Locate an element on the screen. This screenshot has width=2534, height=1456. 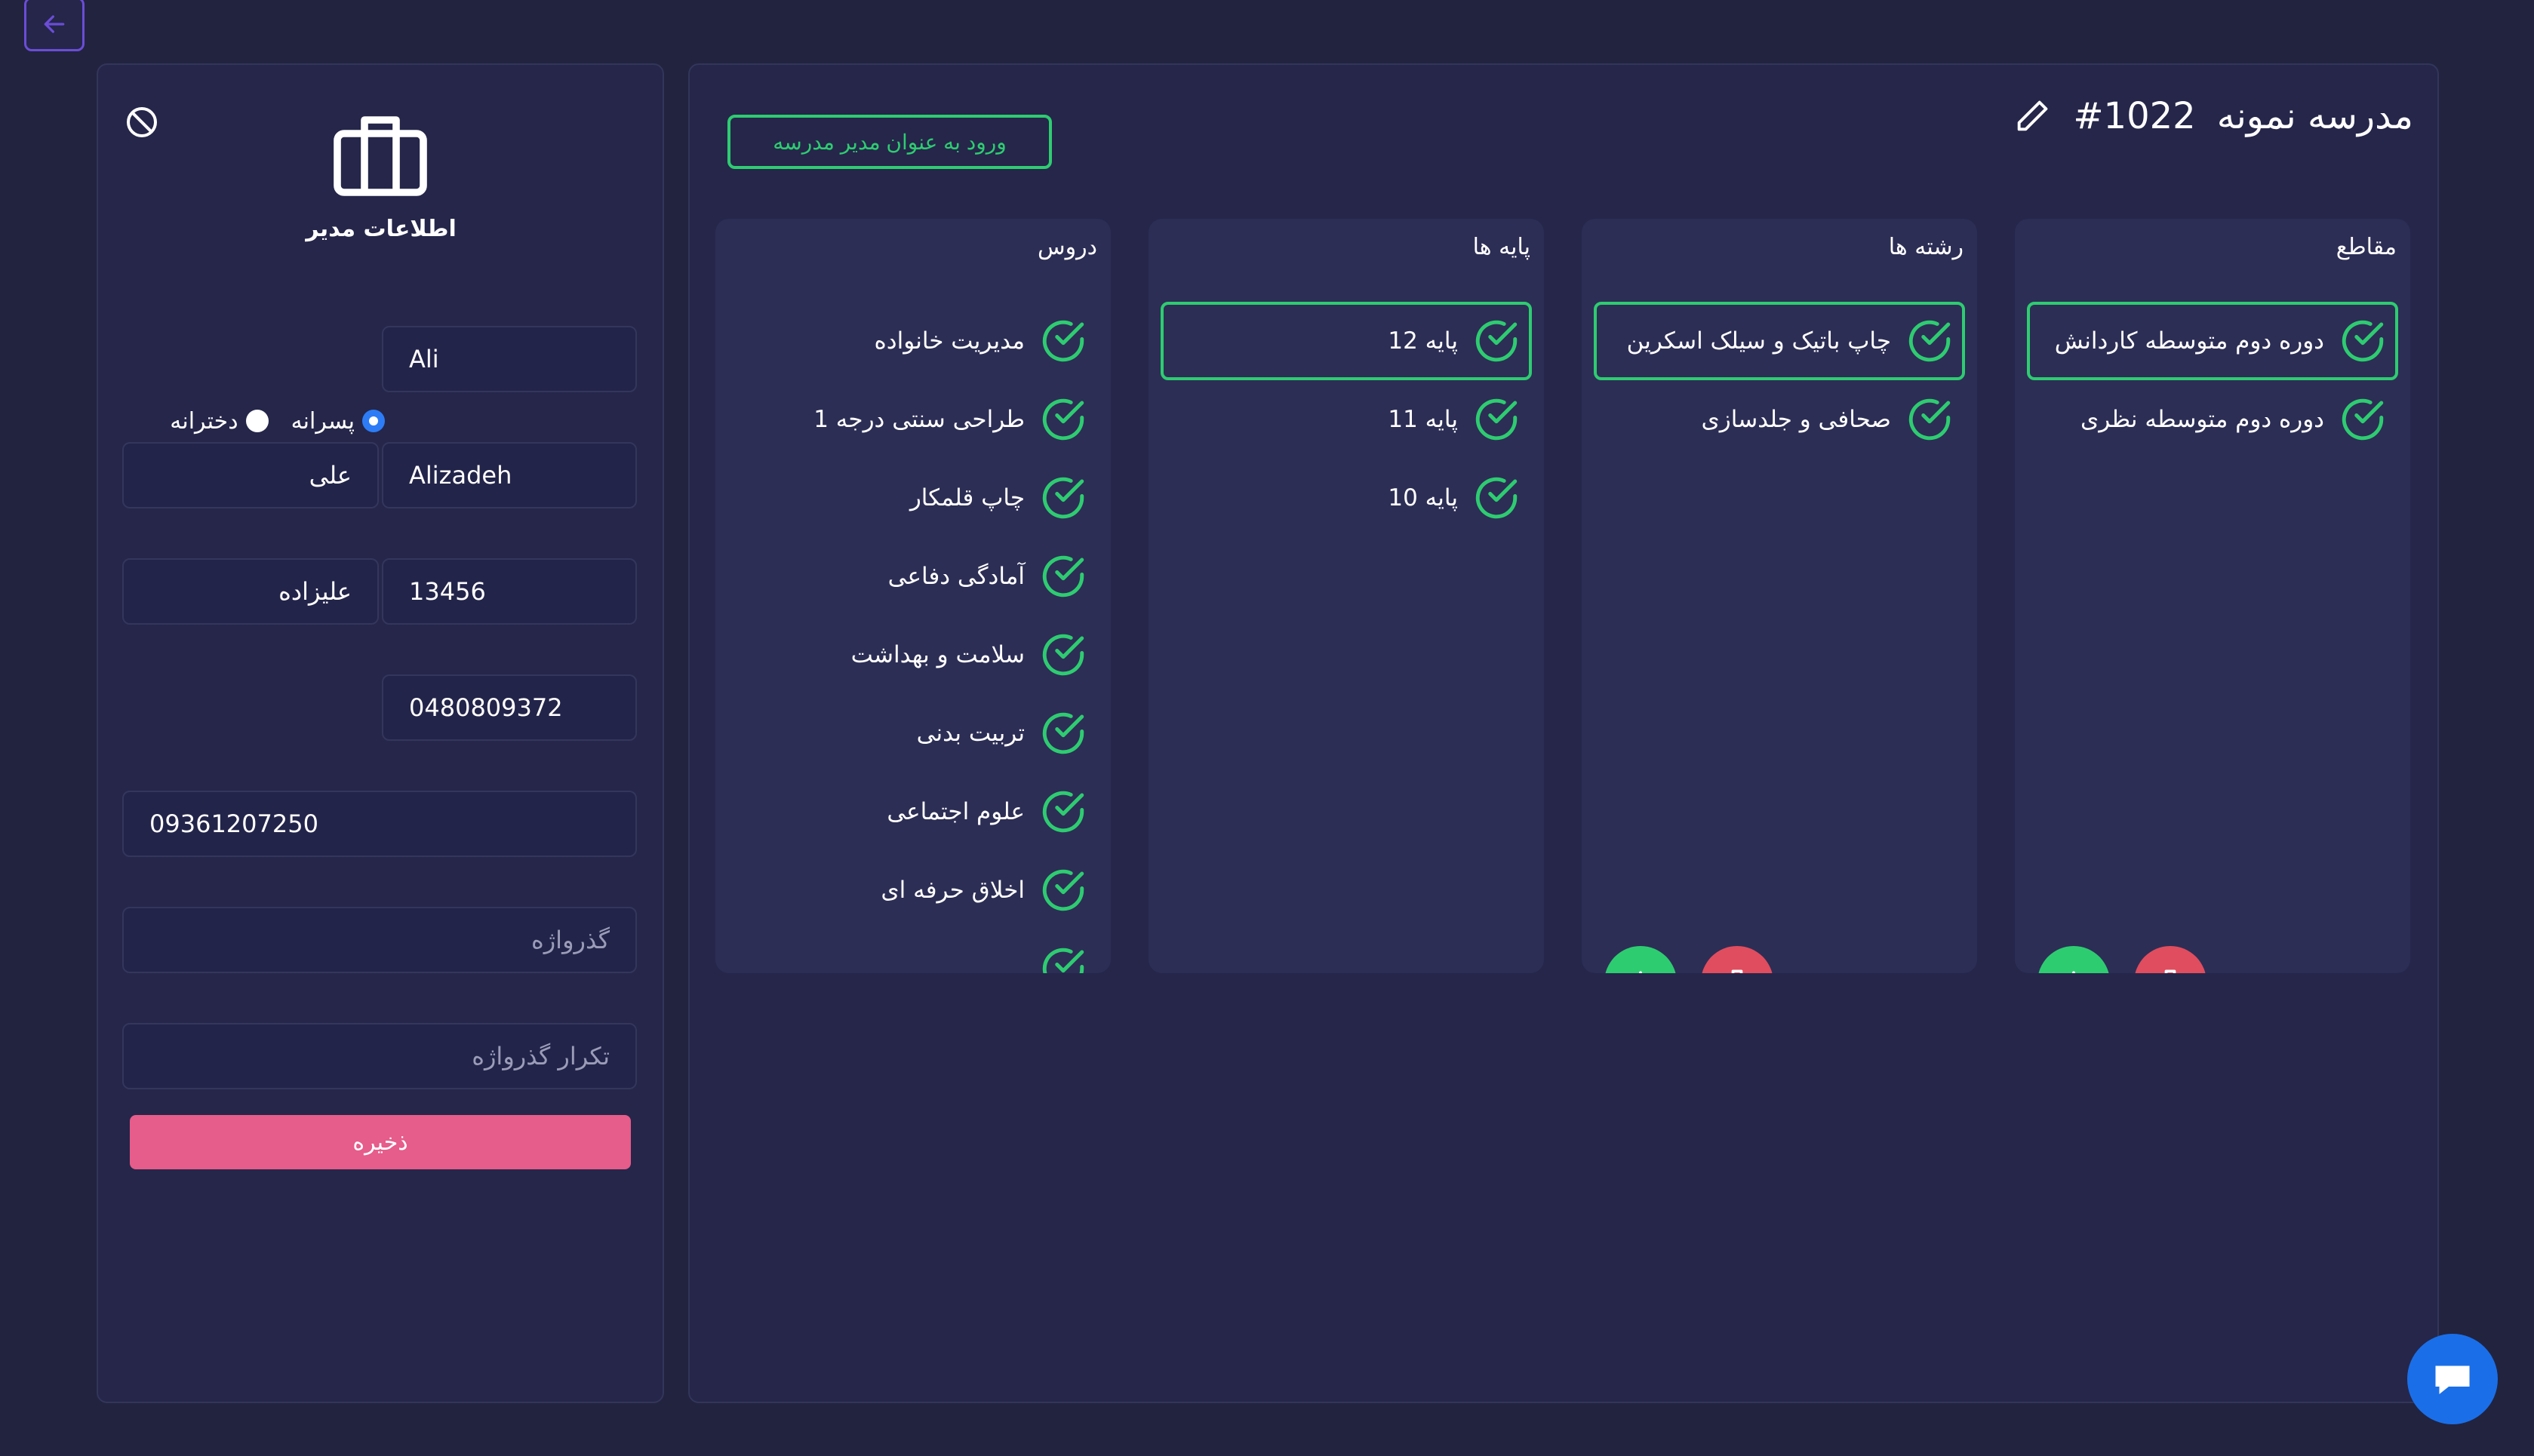
chat-icon is located at coordinates (2453, 1379).